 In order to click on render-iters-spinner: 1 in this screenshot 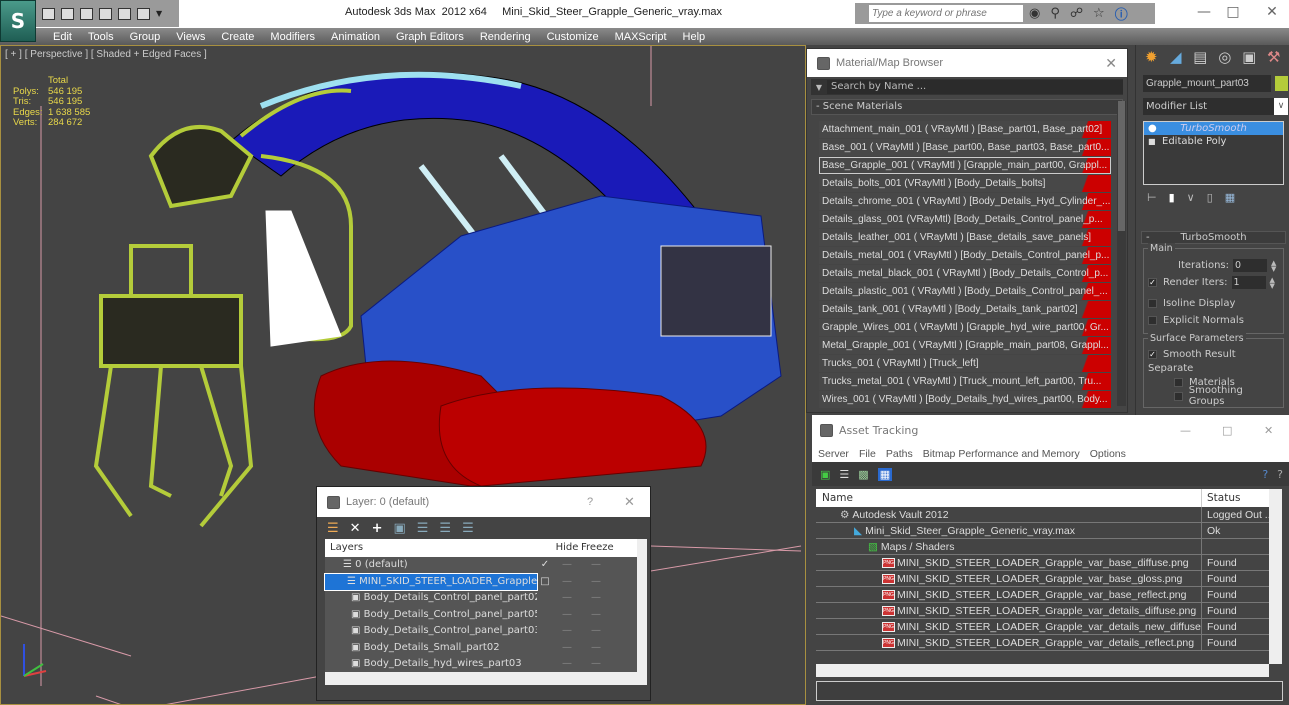, I will do `click(1248, 282)`.